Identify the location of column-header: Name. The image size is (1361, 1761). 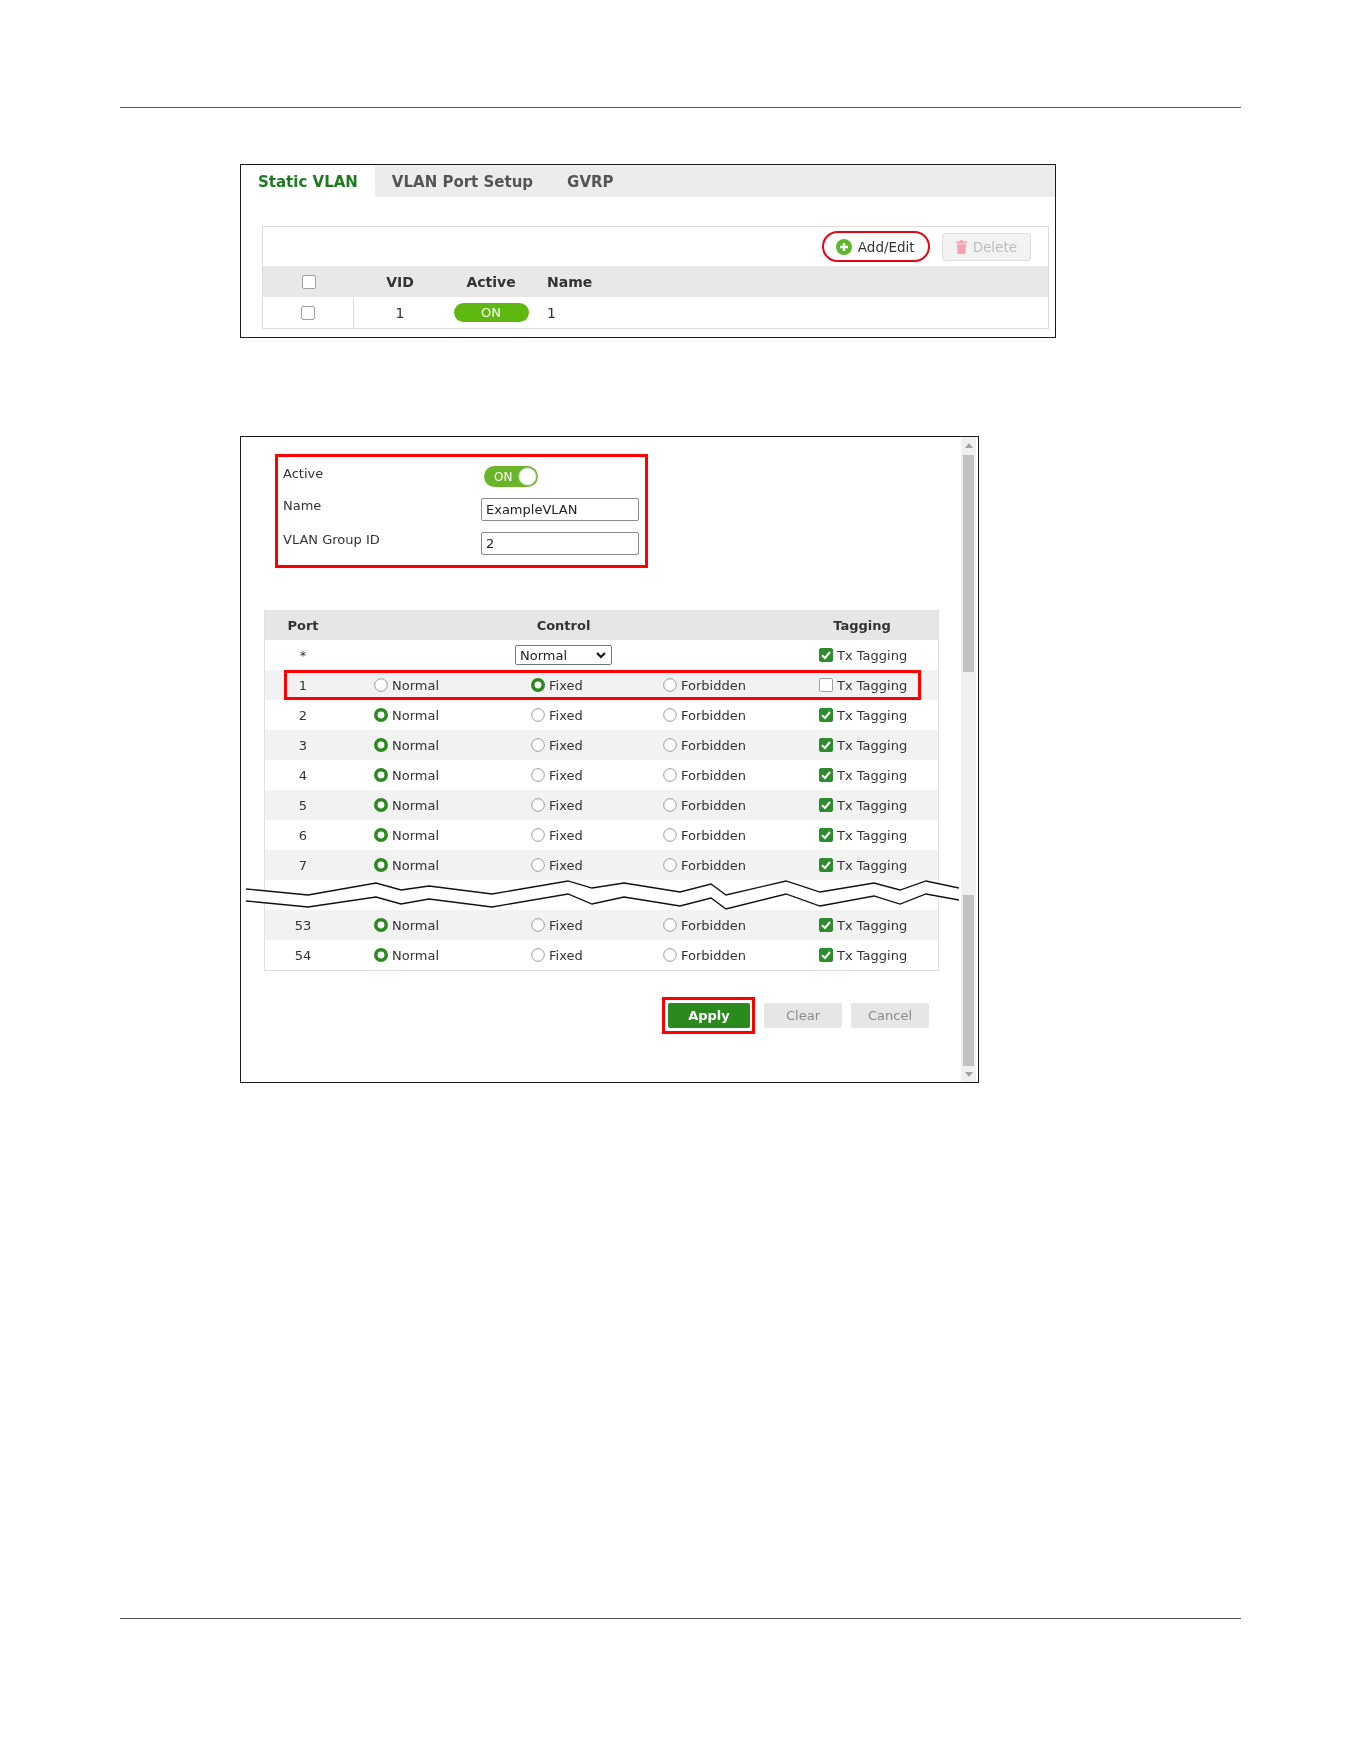
(570, 281).